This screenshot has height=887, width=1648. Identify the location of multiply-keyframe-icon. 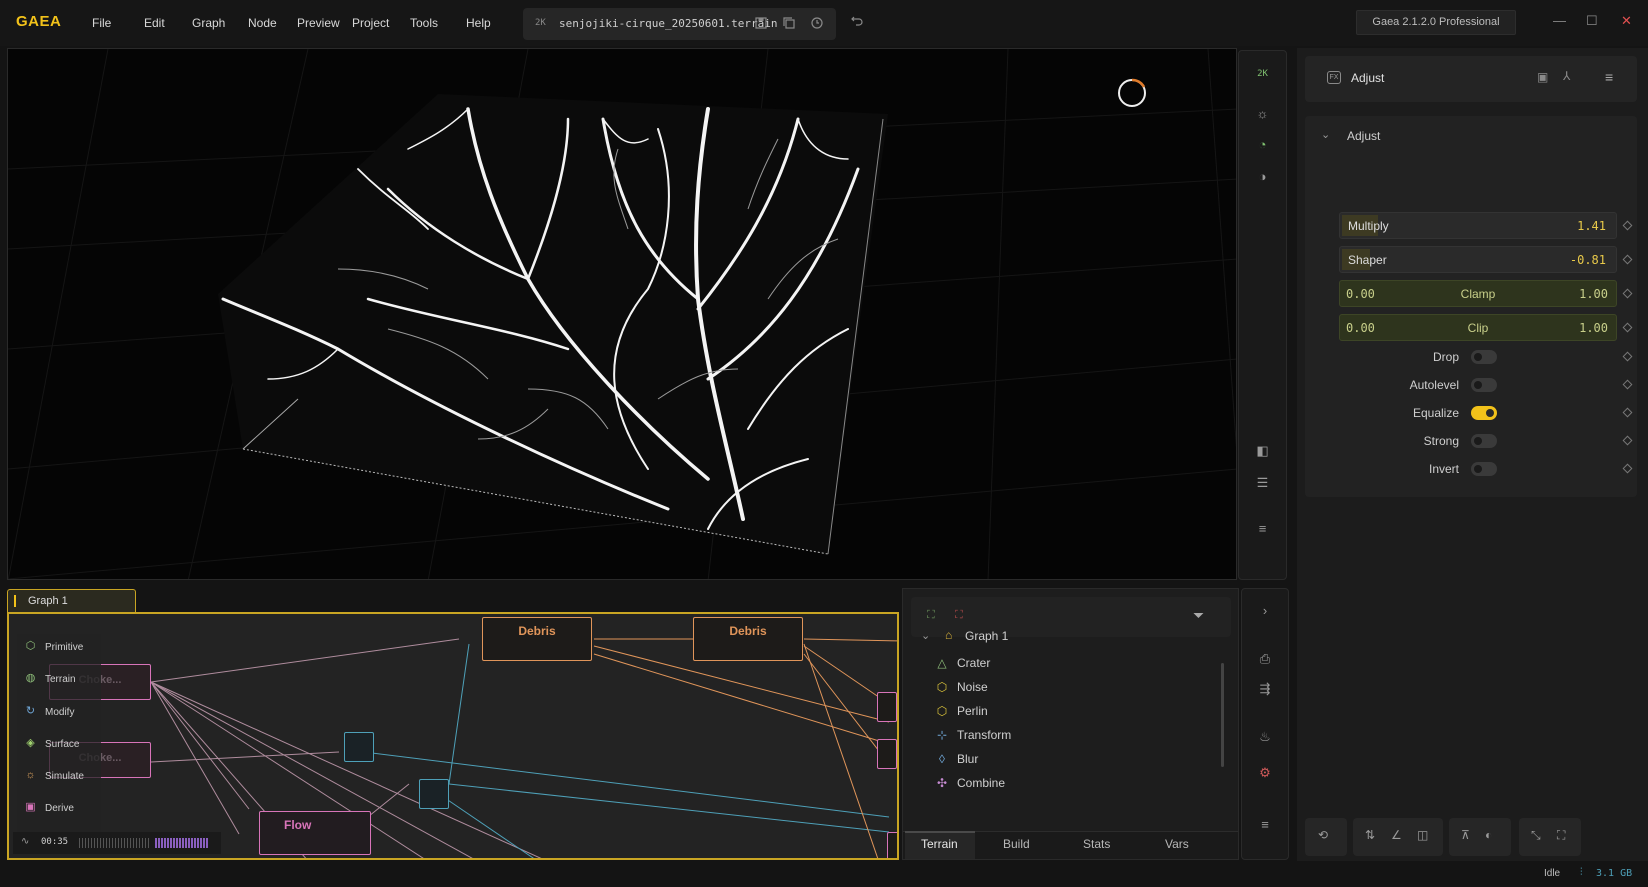
(1627, 225).